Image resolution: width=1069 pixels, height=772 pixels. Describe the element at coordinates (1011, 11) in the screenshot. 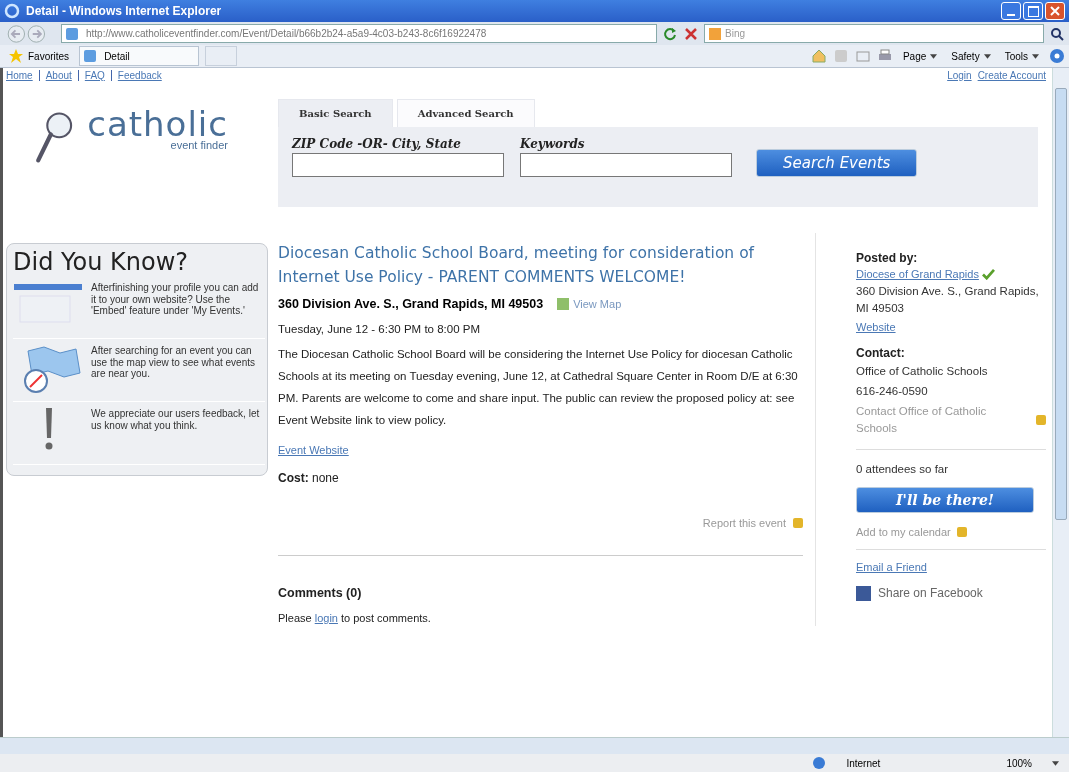

I see `minimize-button` at that location.